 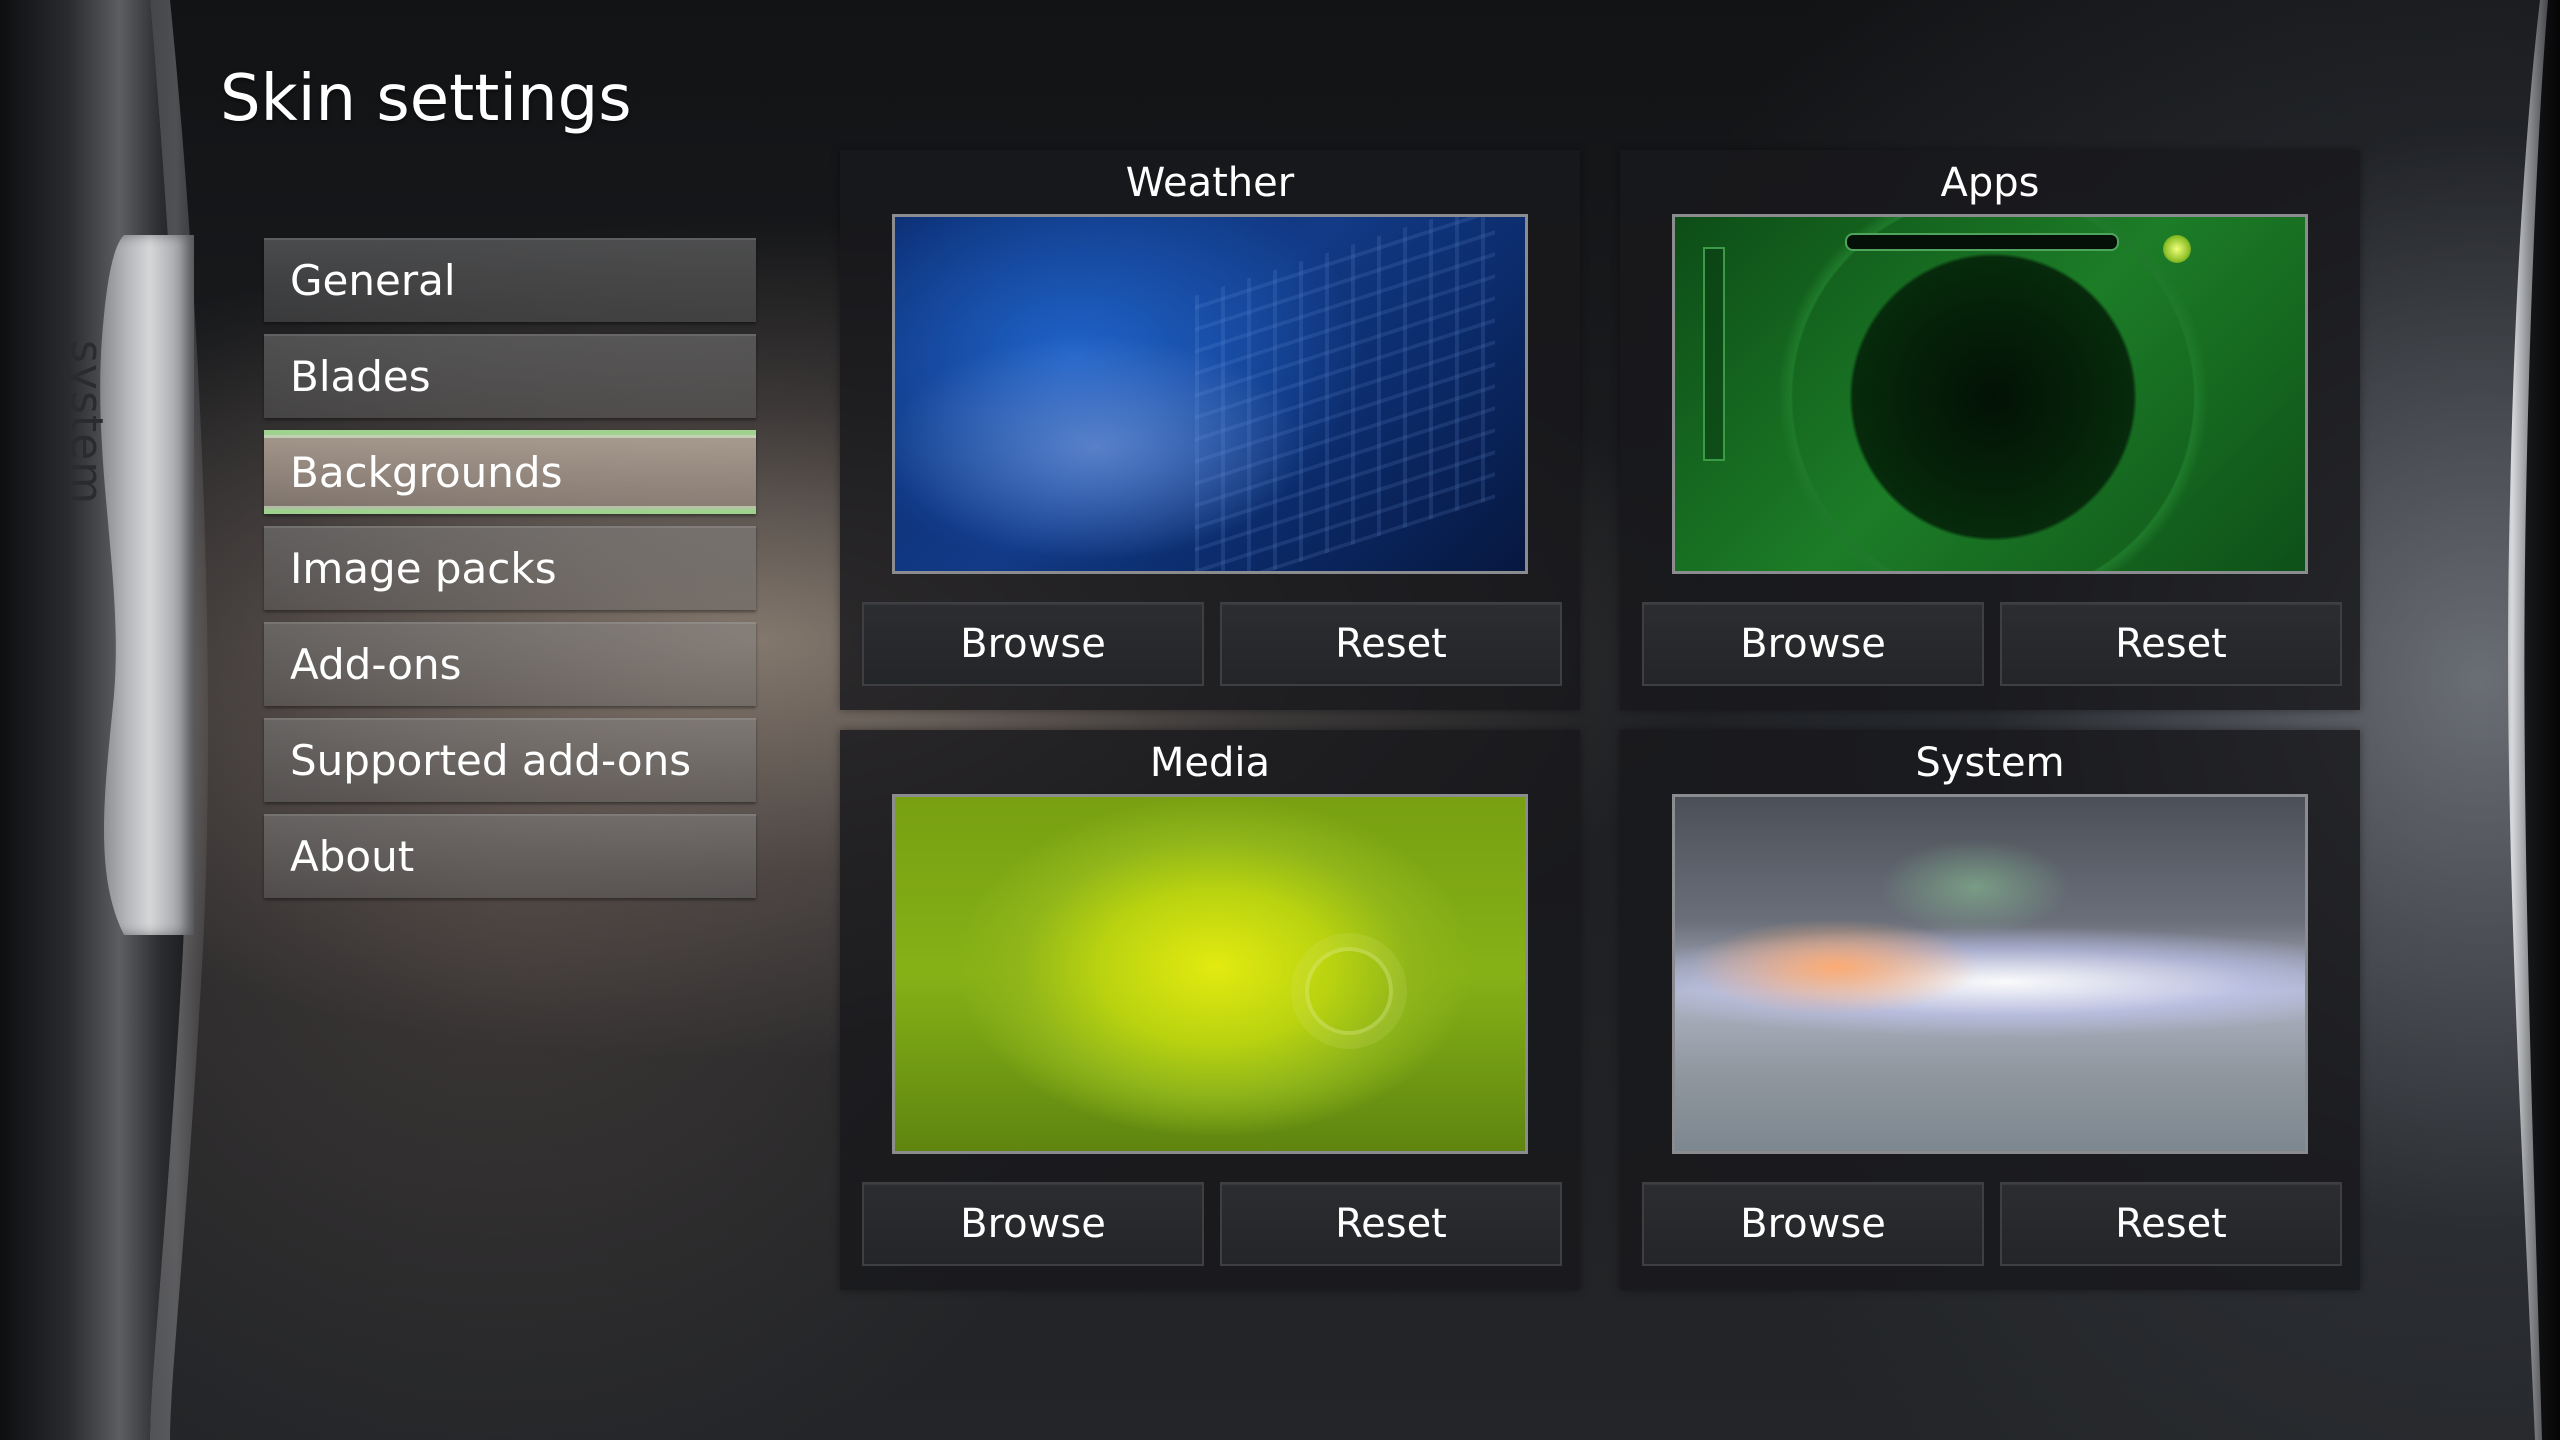 I want to click on media-background-preview, so click(x=1210, y=974).